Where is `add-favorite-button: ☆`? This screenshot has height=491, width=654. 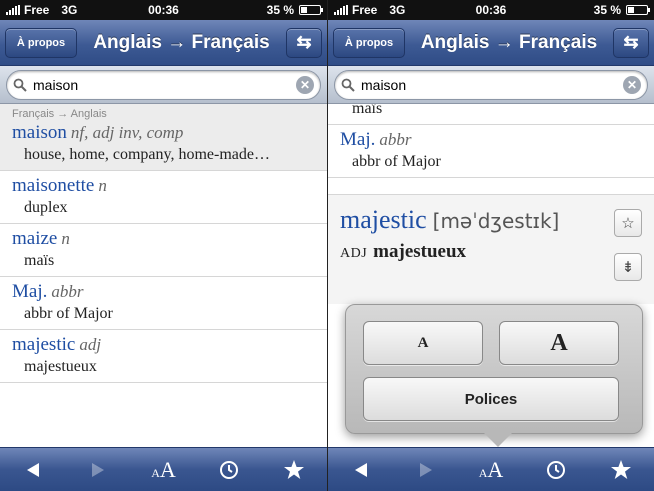 add-favorite-button: ☆ is located at coordinates (628, 223).